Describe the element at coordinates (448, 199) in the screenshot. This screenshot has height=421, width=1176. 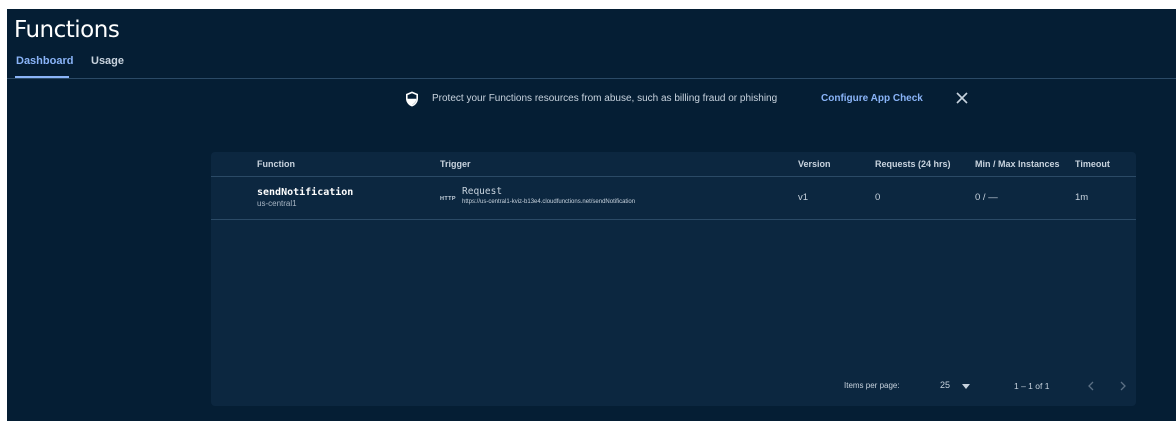
I see `http-badge: HTTP` at that location.